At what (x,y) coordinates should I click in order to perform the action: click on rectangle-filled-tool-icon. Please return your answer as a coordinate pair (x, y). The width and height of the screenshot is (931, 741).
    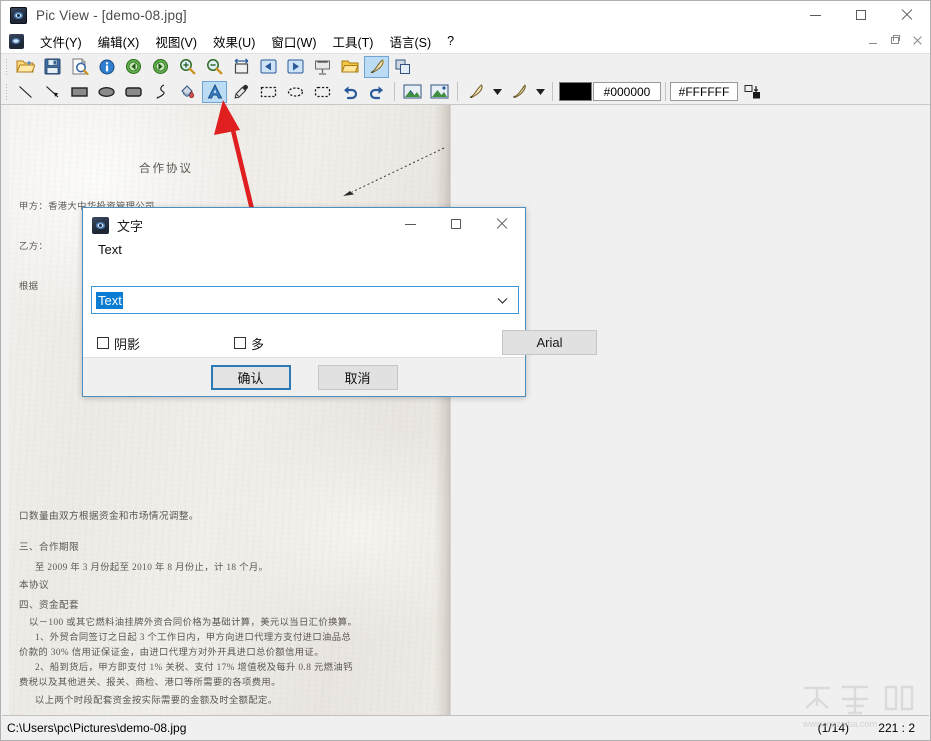
    Looking at the image, I should click on (79, 92).